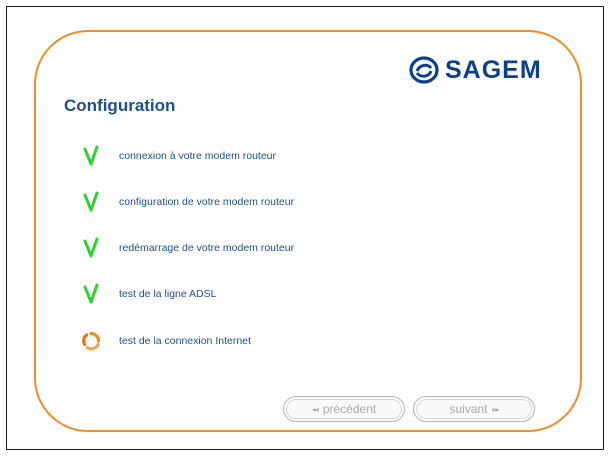 The width and height of the screenshot is (612, 457). What do you see at coordinates (91, 341) in the screenshot?
I see `spinner-icon` at bounding box center [91, 341].